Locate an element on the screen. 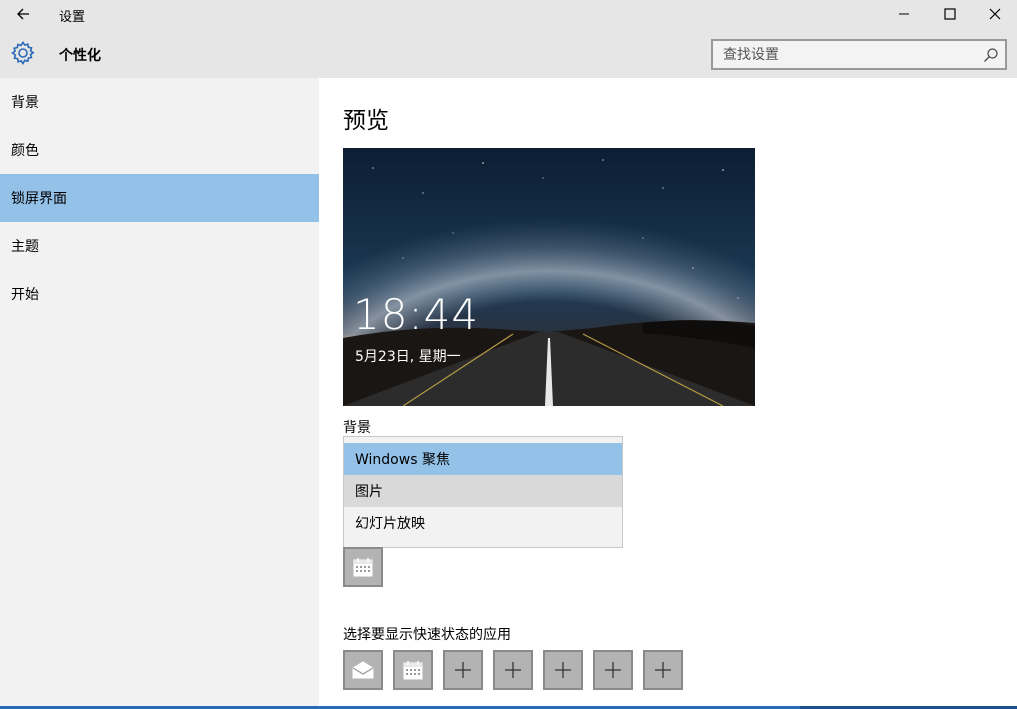 Image resolution: width=1017 pixels, height=709 pixels. search-box is located at coordinates (859, 54).